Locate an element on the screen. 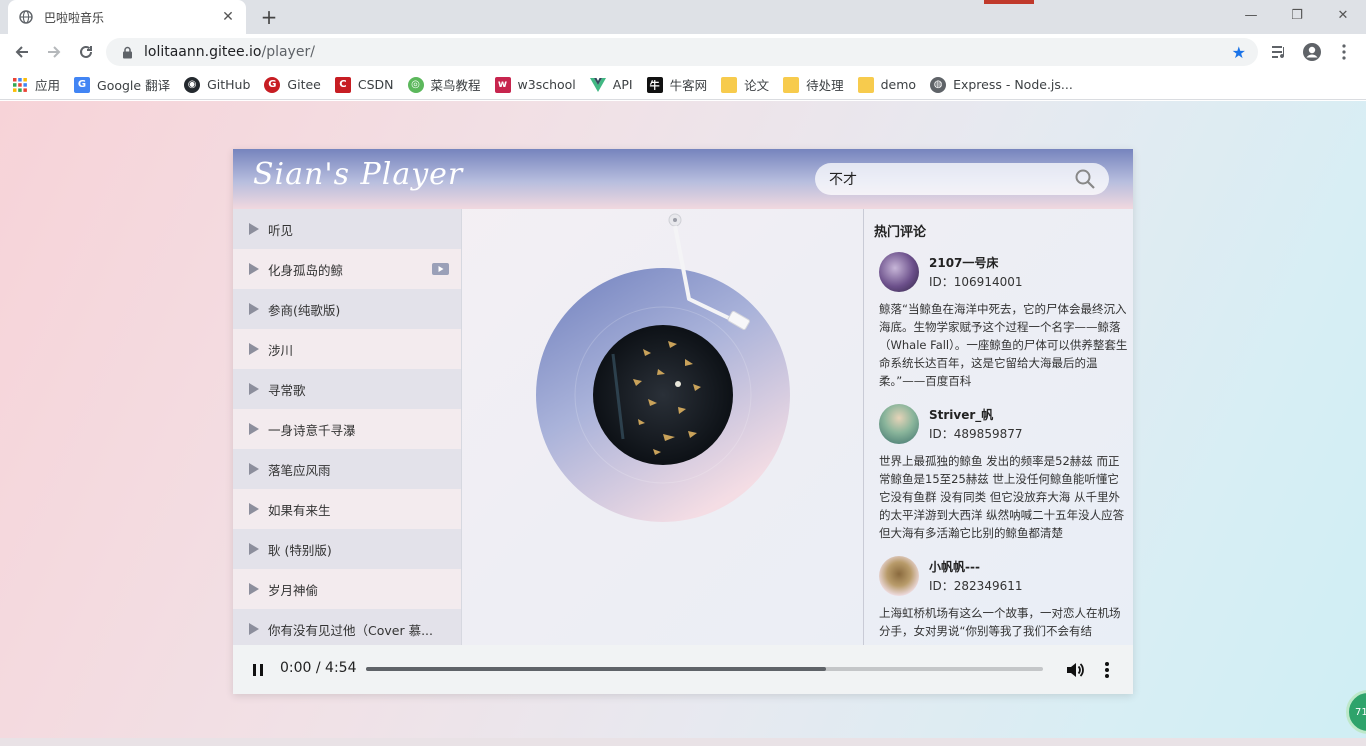 Image resolution: width=1366 pixels, height=746 pixels. github-icon: ◉ is located at coordinates (192, 84).